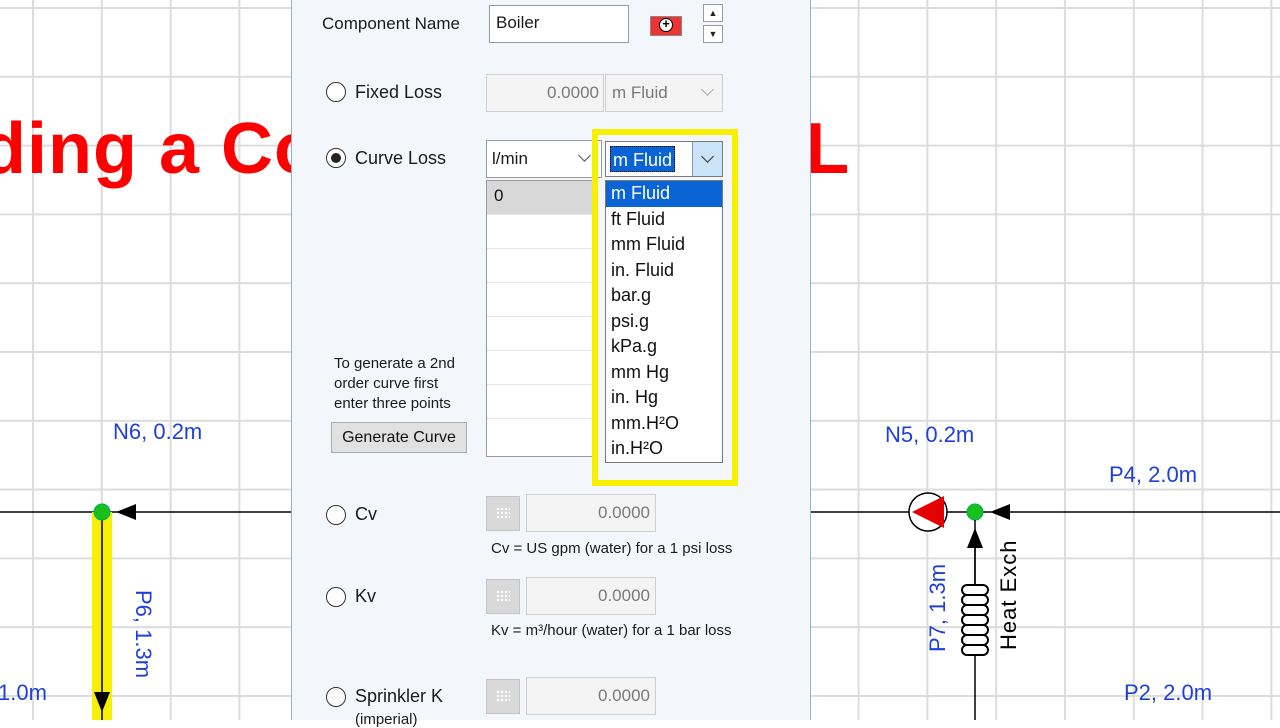 The width and height of the screenshot is (1280, 728). Describe the element at coordinates (399, 92) in the screenshot. I see `fixed-loss-label: Fixed Loss` at that location.